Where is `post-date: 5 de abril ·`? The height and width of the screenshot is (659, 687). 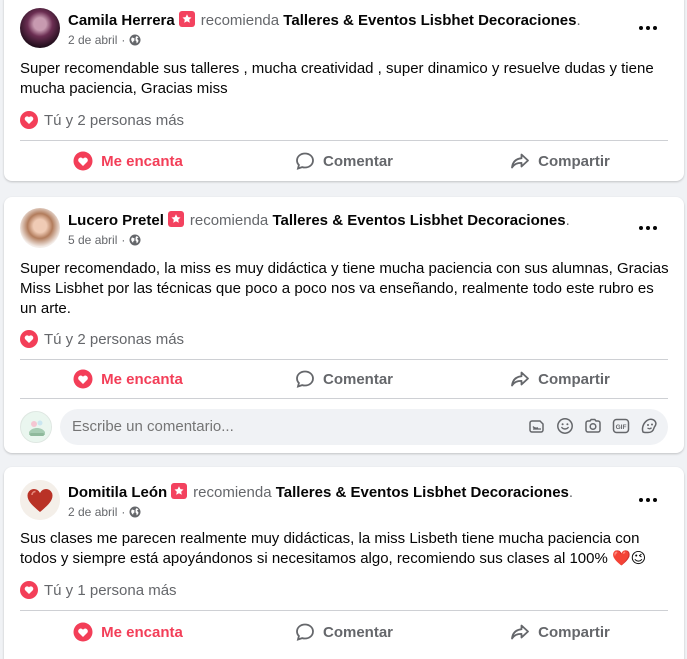 post-date: 5 de abril · is located at coordinates (104, 240).